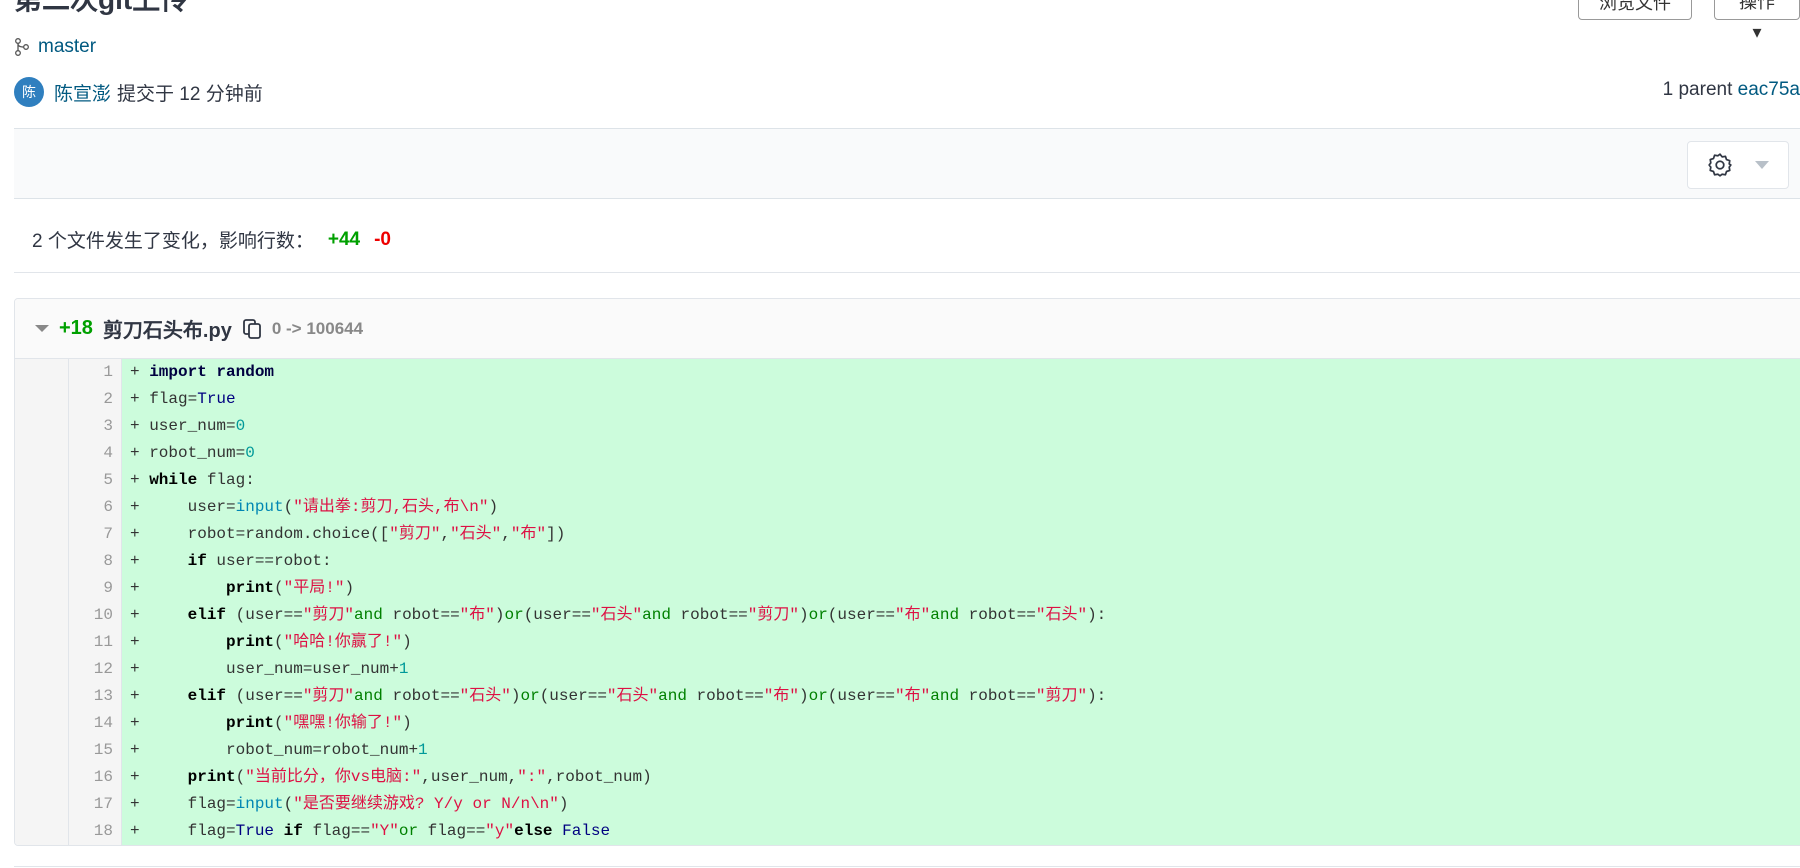 The image size is (1800, 868). What do you see at coordinates (274, 669) in the screenshot?
I see `code-token: user_num=user_num+` at bounding box center [274, 669].